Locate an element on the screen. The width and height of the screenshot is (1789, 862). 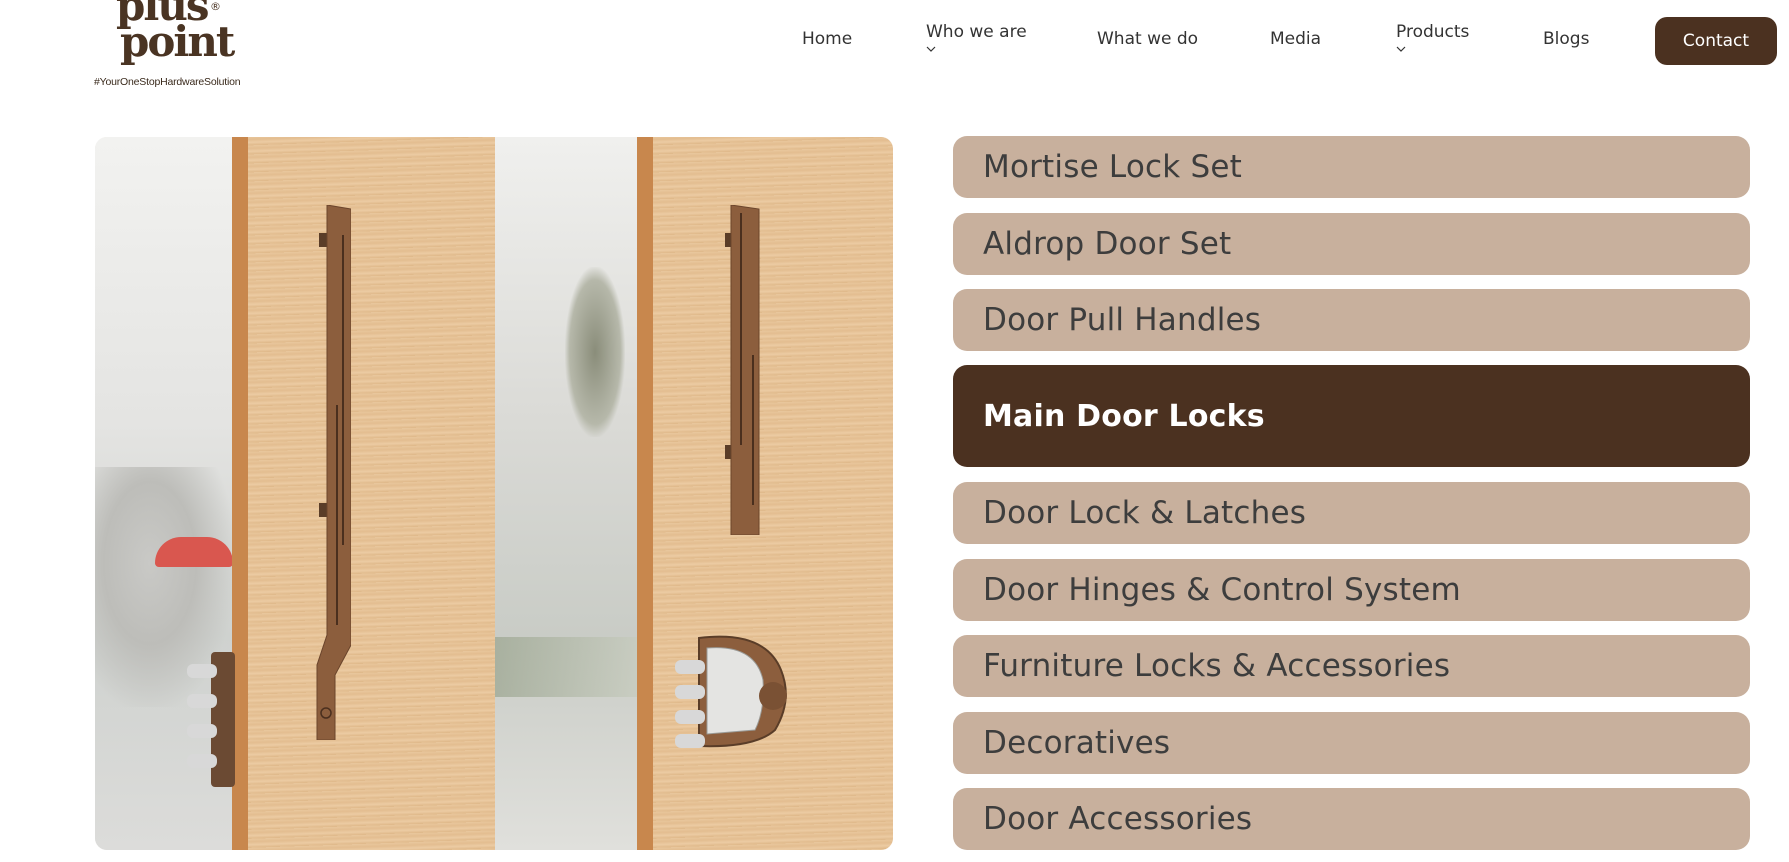
nav-products: Products is located at coordinates (1432, 38).